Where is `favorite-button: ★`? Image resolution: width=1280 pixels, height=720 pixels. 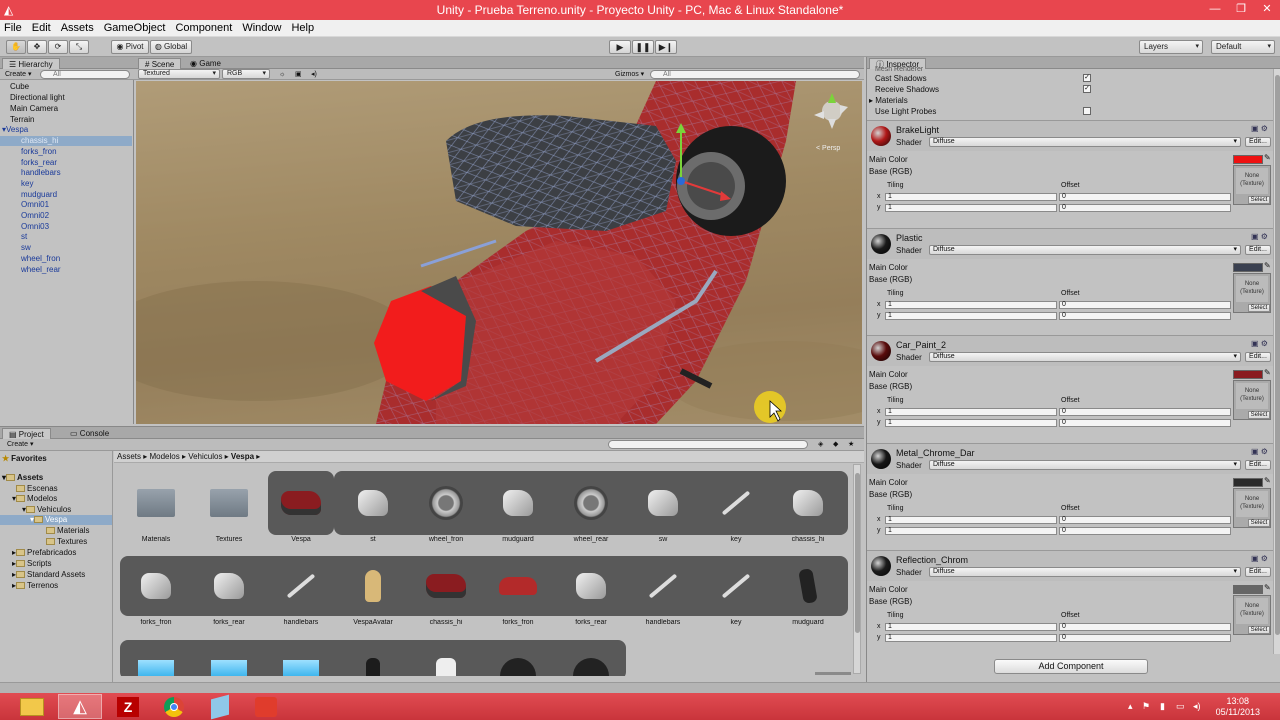 favorite-button: ★ is located at coordinates (851, 444).